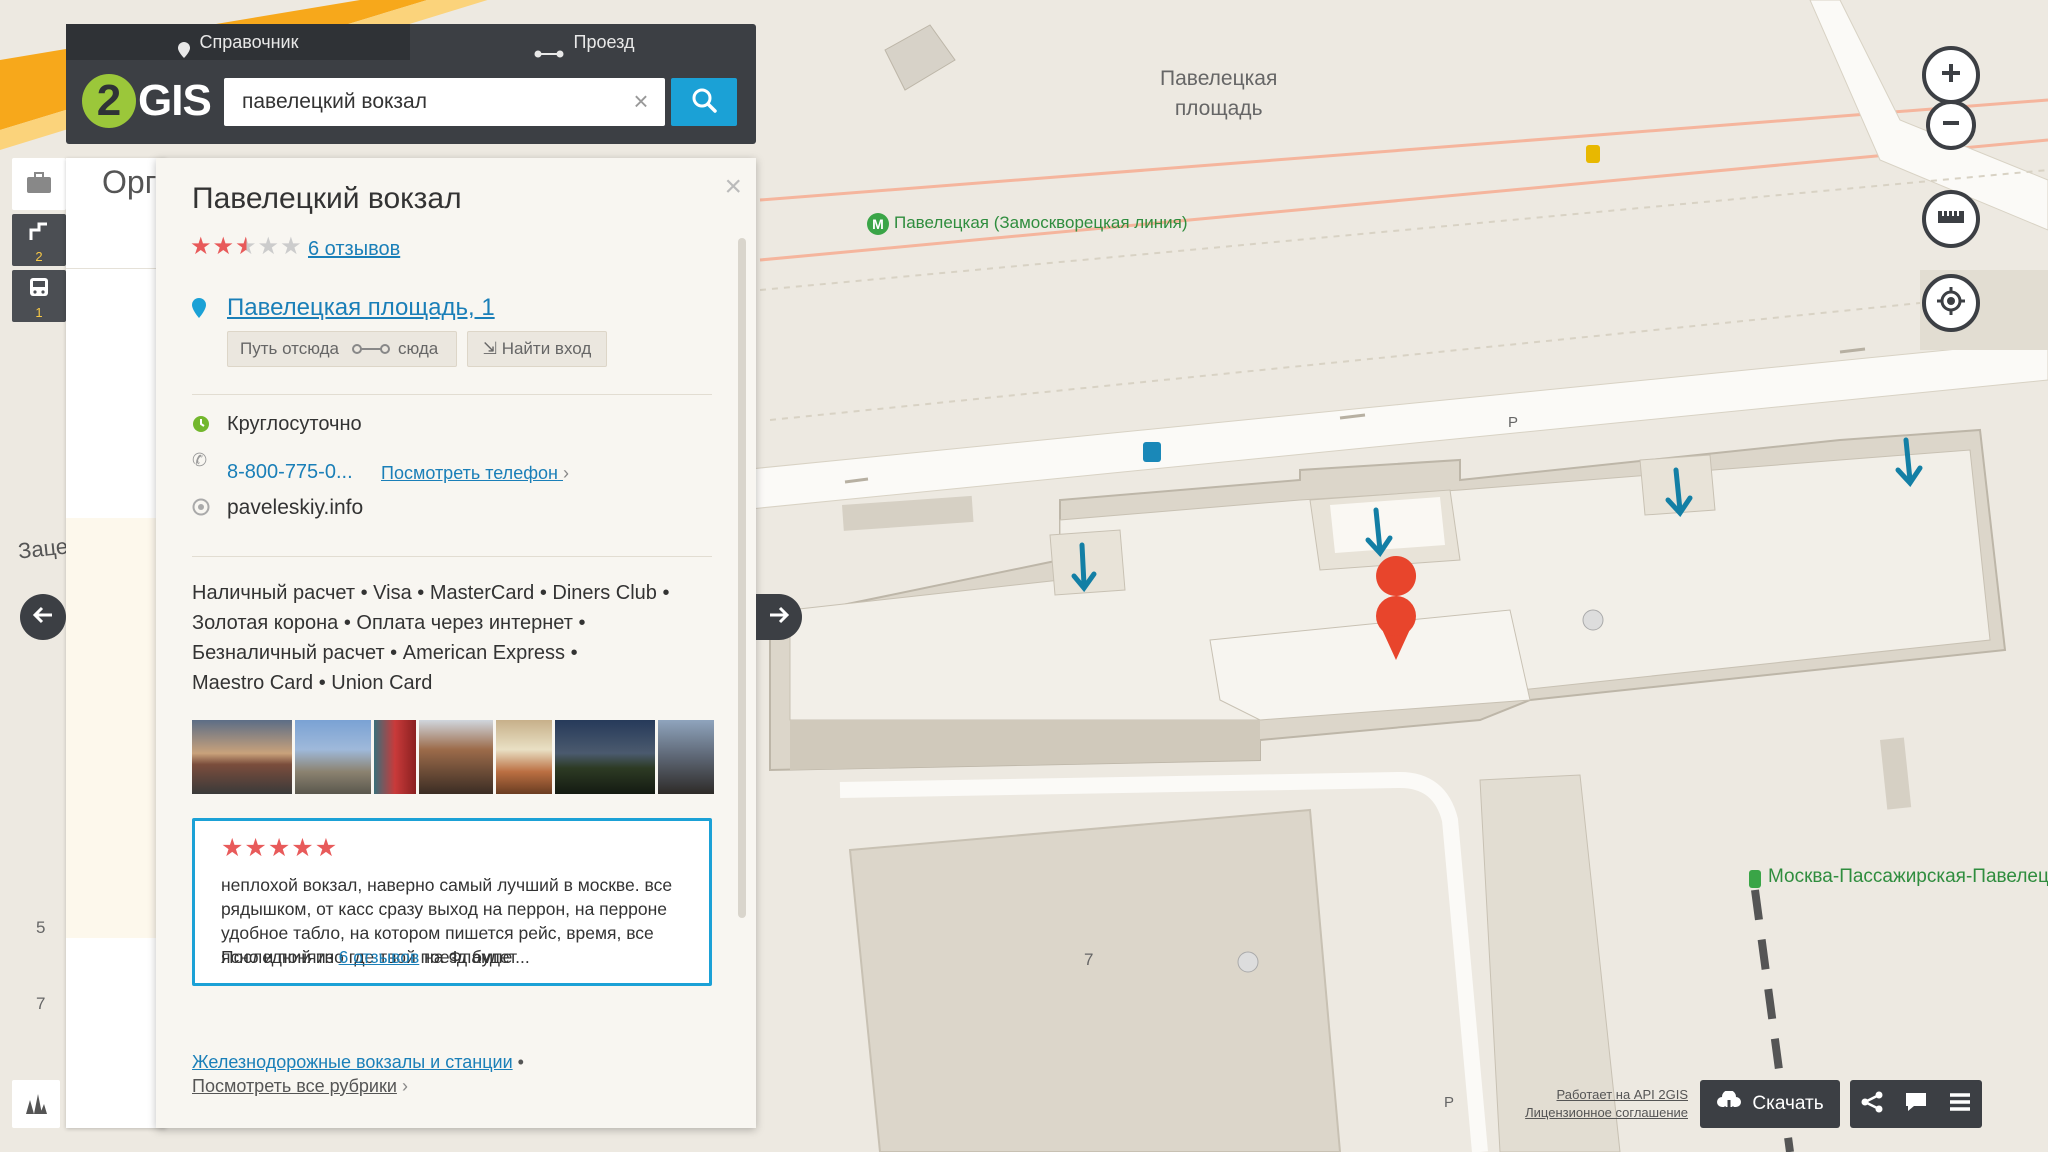 Image resolution: width=2048 pixels, height=1152 pixels. What do you see at coordinates (733, 187) in the screenshot?
I see `close-icon: ×` at bounding box center [733, 187].